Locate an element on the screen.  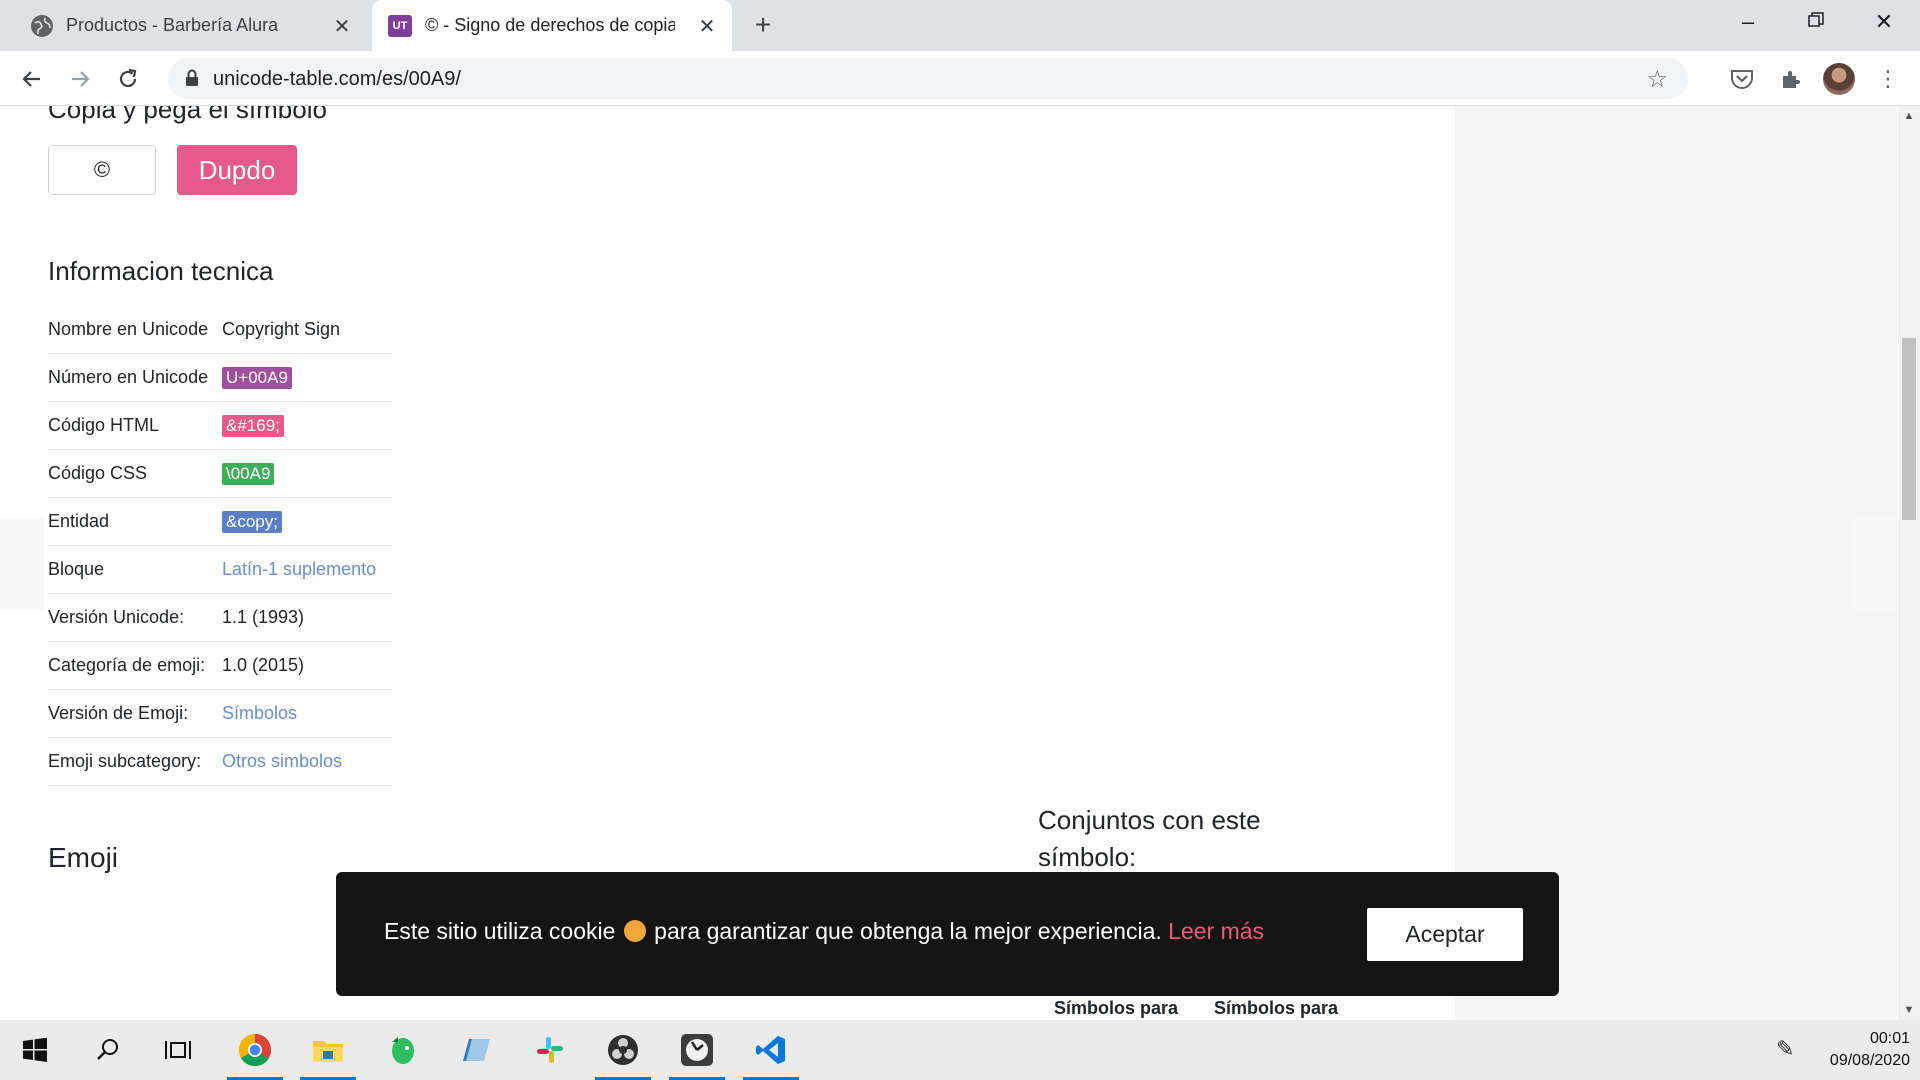
task-view-icon is located at coordinates (178, 1050).